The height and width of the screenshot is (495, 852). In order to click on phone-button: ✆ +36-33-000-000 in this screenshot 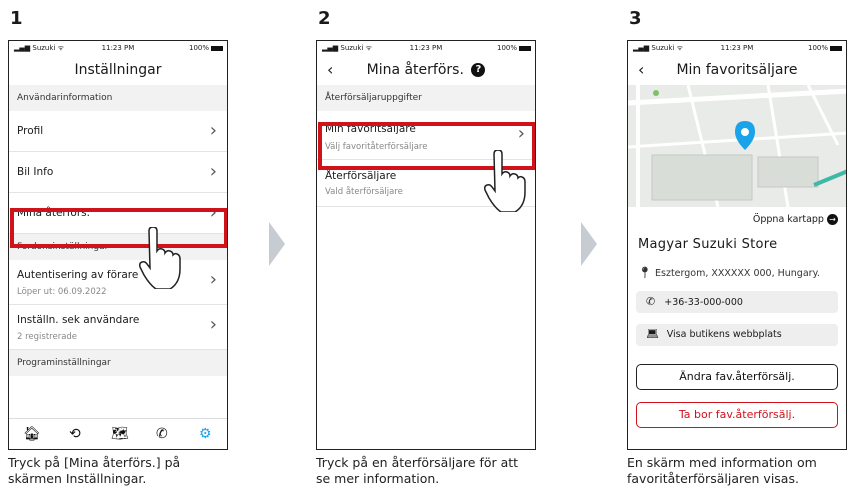, I will do `click(737, 302)`.